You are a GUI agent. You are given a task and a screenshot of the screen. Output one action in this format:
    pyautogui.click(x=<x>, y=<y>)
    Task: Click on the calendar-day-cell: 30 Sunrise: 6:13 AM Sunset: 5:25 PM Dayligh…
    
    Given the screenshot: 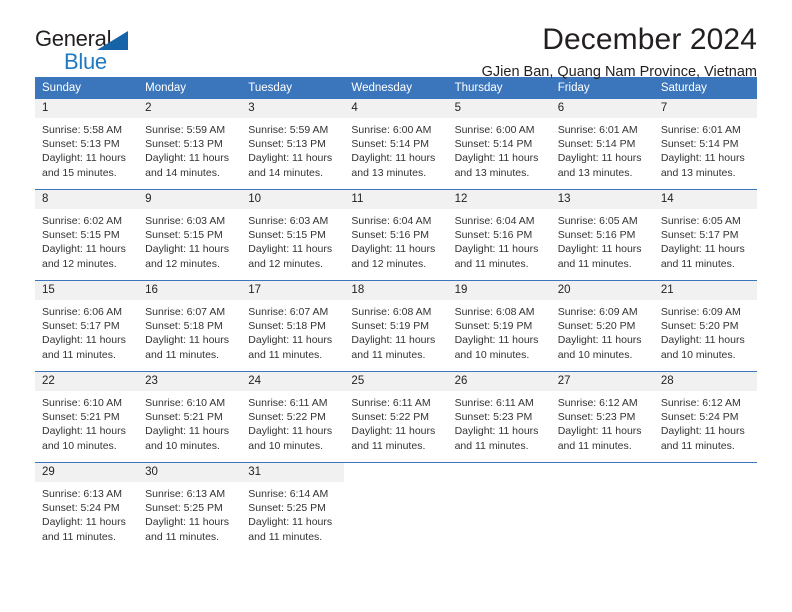 What is the action you would take?
    pyautogui.click(x=190, y=507)
    